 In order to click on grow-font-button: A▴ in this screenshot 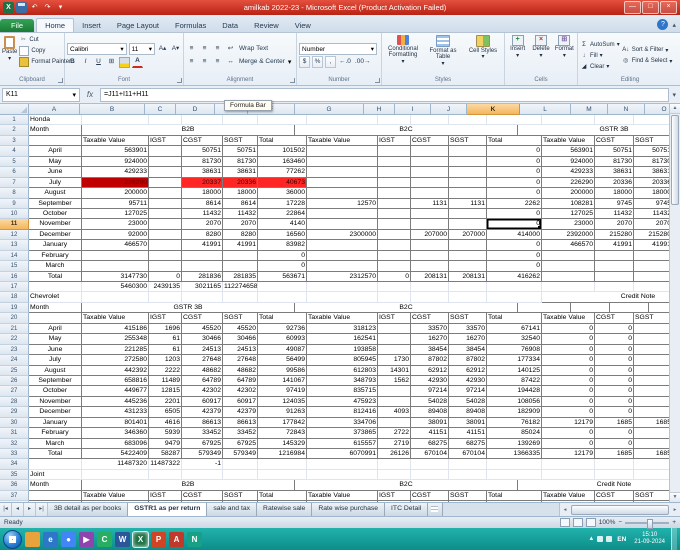, I will do `click(162, 49)`.